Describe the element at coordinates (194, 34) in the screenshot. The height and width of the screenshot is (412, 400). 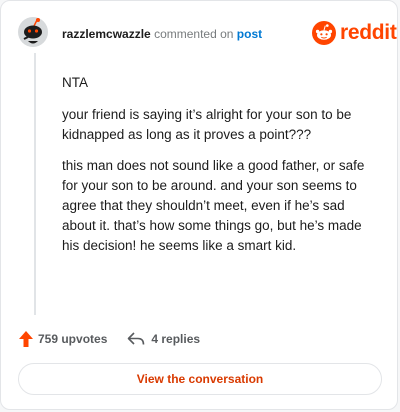
I see `commented-on-text: commented on` at that location.